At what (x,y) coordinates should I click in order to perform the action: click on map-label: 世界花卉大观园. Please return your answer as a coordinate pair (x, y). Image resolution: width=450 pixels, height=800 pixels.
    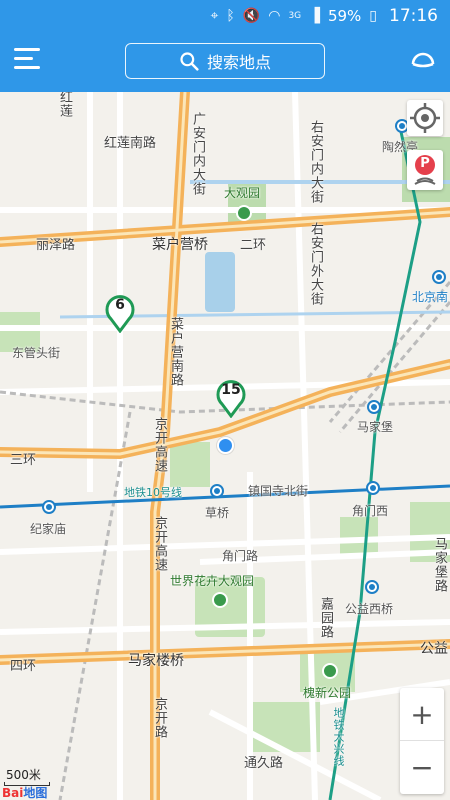
    Looking at the image, I should click on (212, 581).